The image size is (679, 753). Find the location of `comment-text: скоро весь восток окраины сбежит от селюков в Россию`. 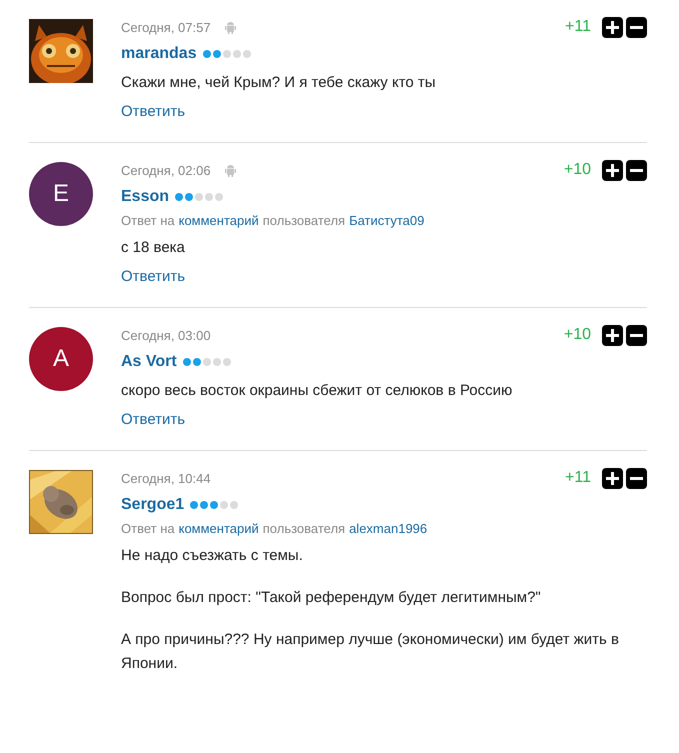

comment-text: скоро весь восток окраины сбежит от селюков в Россию is located at coordinates (317, 391).